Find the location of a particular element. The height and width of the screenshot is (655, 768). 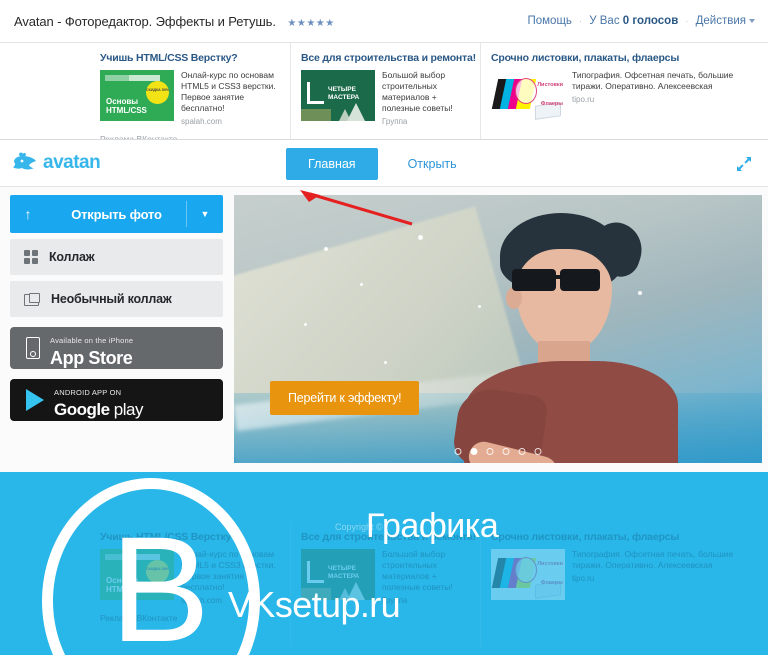

four-masters-thumb-icon: ЧЕТЫРЕ МАСТЕРА is located at coordinates (338, 95).